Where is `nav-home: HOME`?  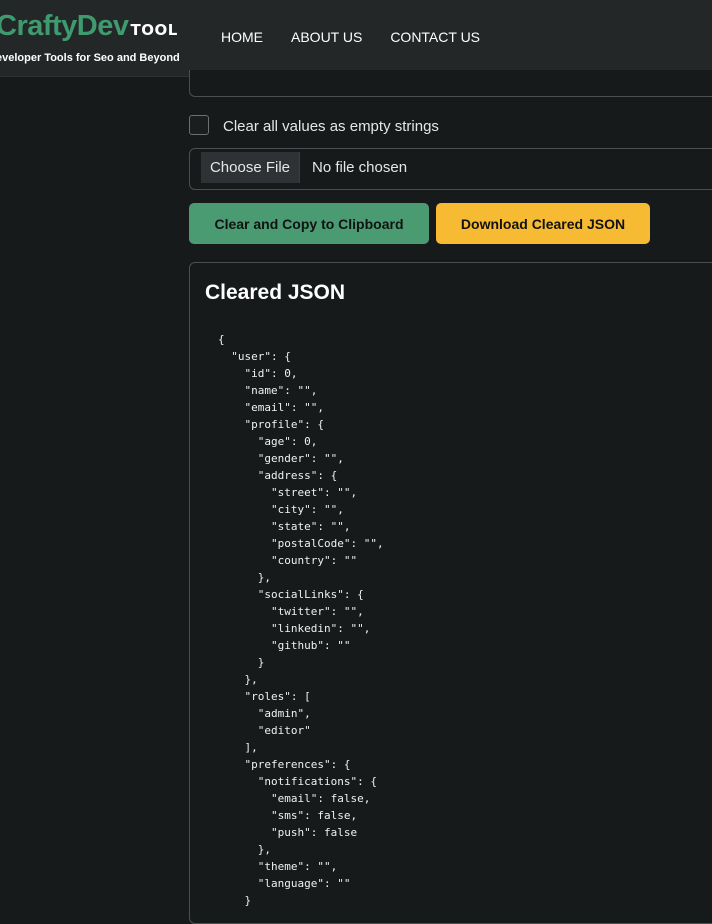
nav-home: HOME is located at coordinates (242, 37).